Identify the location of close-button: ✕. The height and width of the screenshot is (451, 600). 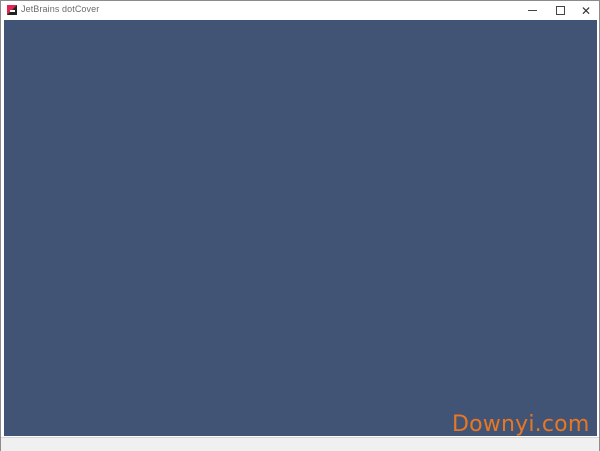
(586, 10).